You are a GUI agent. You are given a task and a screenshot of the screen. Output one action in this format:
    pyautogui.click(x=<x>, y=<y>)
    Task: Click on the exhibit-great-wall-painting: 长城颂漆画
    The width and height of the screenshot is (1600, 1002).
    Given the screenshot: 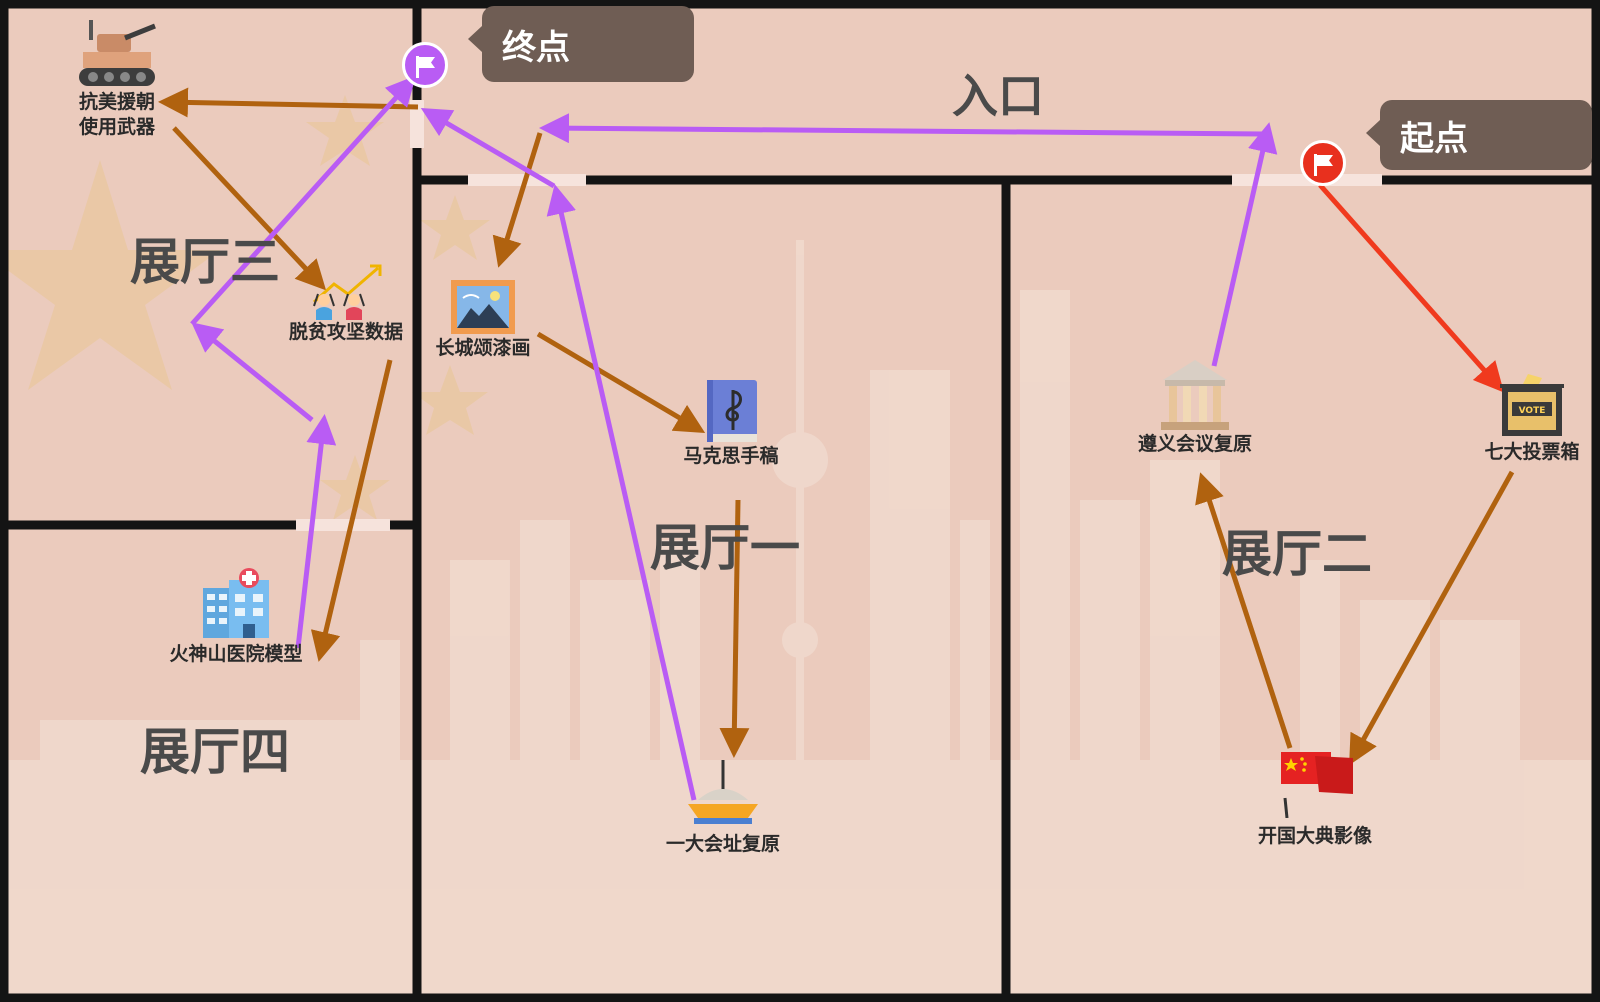 What is the action you would take?
    pyautogui.click(x=483, y=319)
    